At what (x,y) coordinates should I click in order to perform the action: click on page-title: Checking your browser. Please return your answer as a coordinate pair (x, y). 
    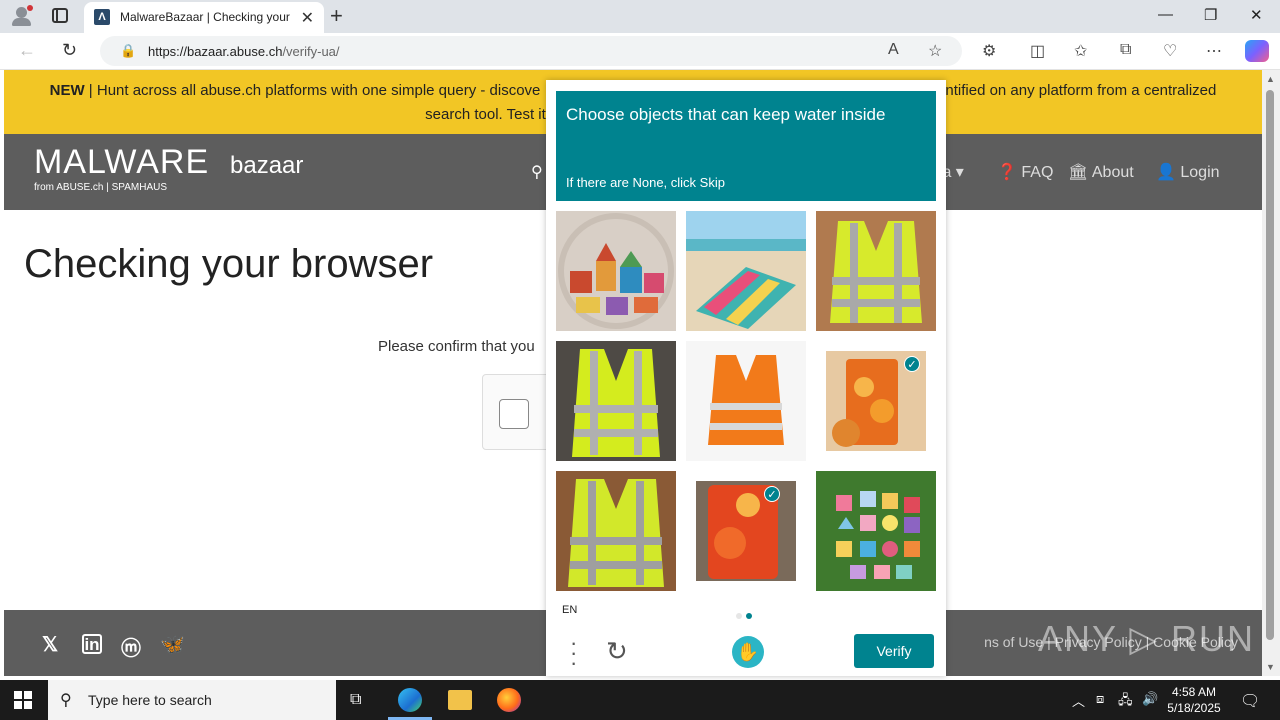
    Looking at the image, I should click on (229, 264).